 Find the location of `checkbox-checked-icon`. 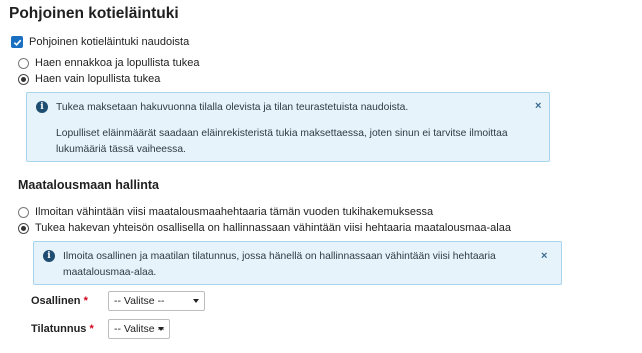

checkbox-checked-icon is located at coordinates (17, 42).